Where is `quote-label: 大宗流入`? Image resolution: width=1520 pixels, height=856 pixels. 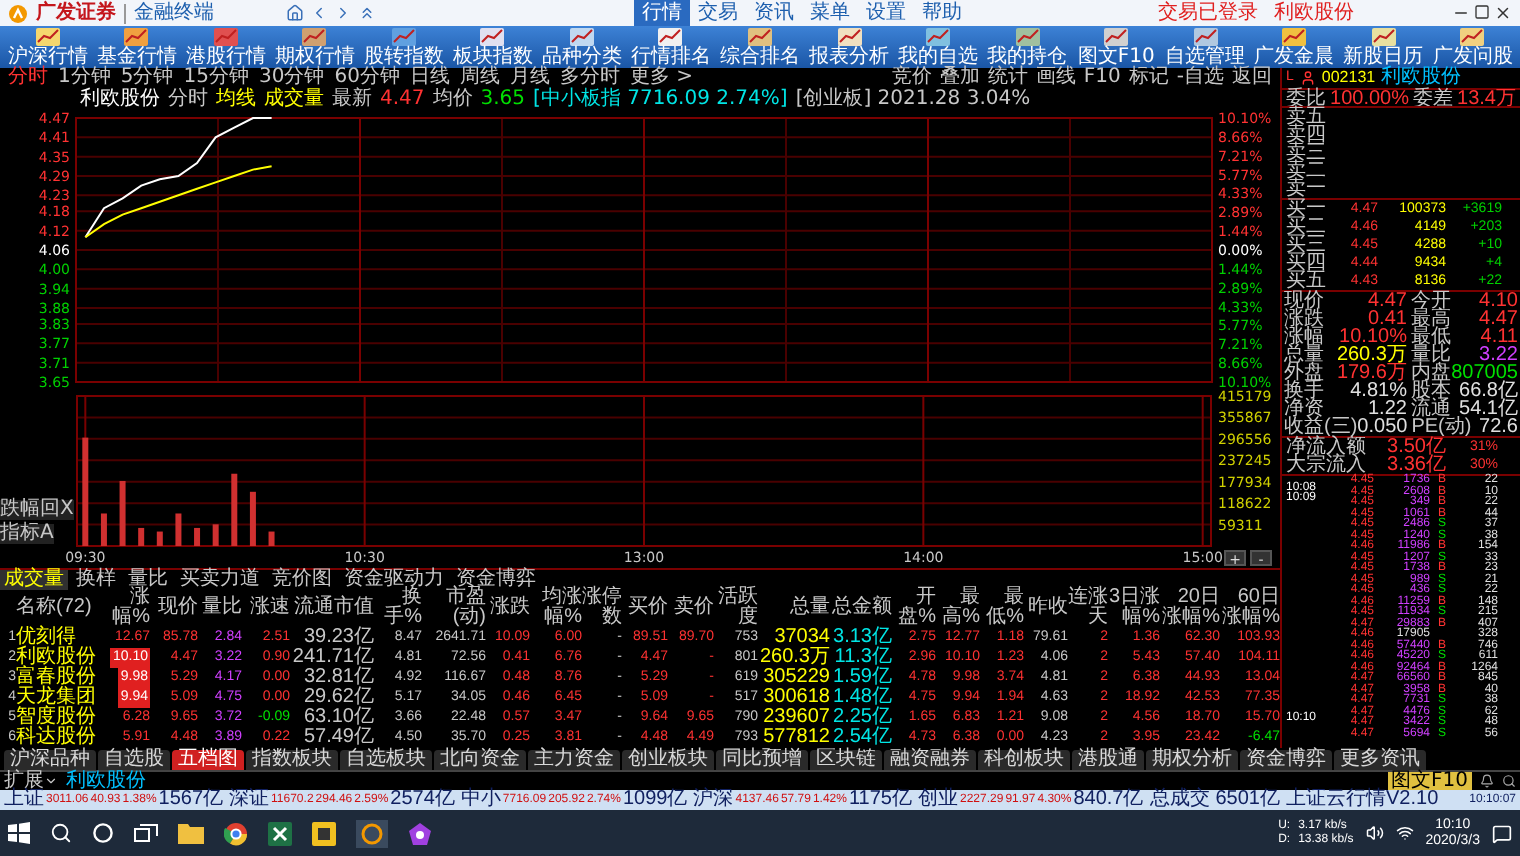 quote-label: 大宗流入 is located at coordinates (1326, 465).